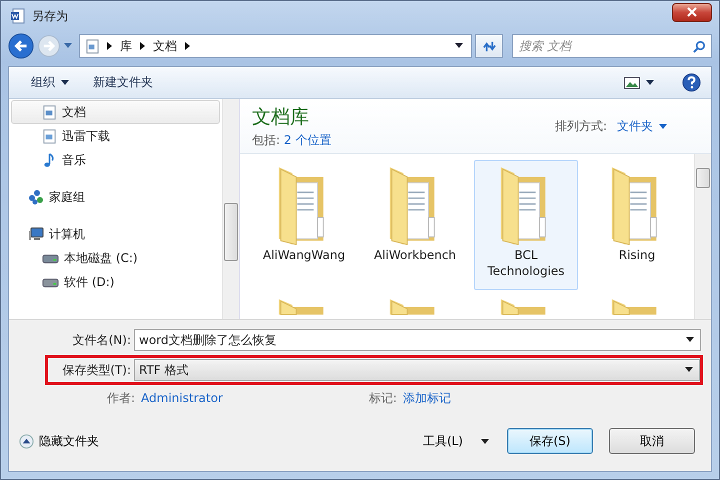 This screenshot has height=480, width=720. I want to click on file-type-dropdown: RTF 格式, so click(417, 370).